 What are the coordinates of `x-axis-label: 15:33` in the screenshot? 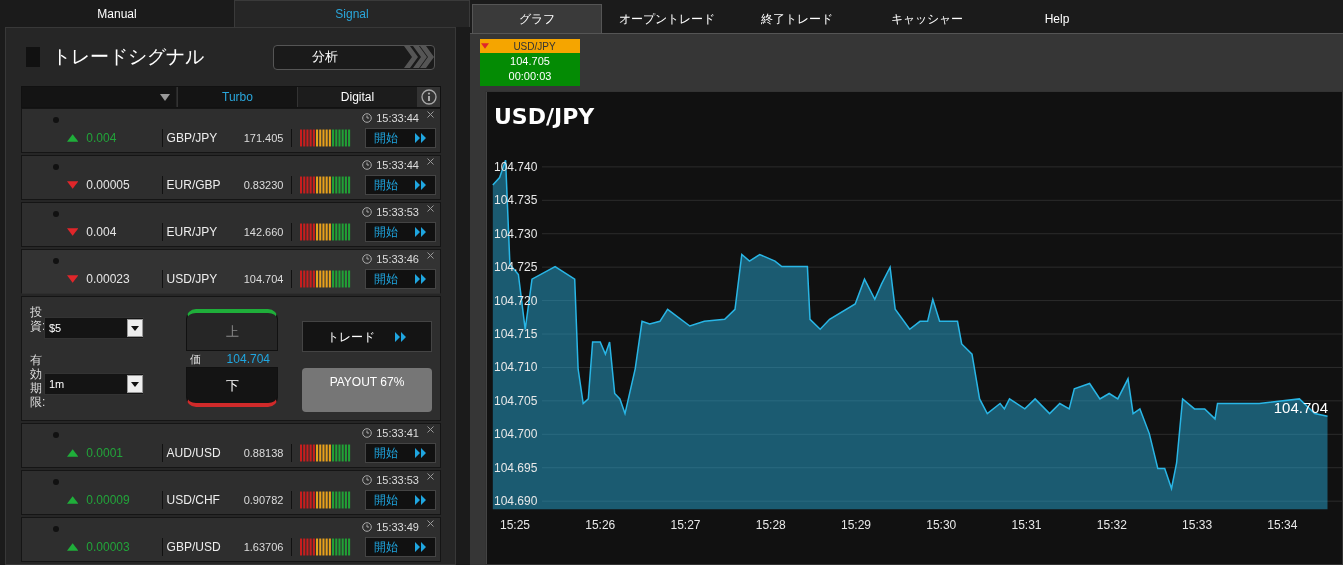 It's located at (1197, 525).